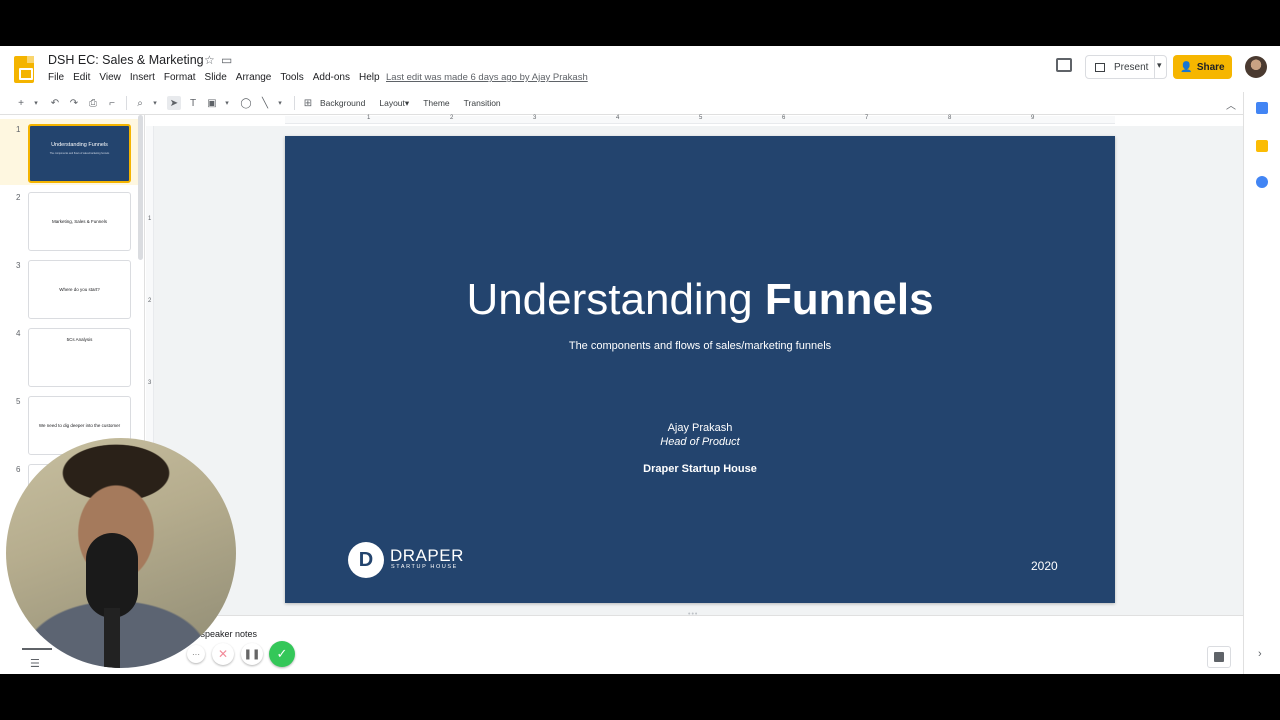 The image size is (1280, 720). I want to click on view-toggle-indicator, so click(37, 649).